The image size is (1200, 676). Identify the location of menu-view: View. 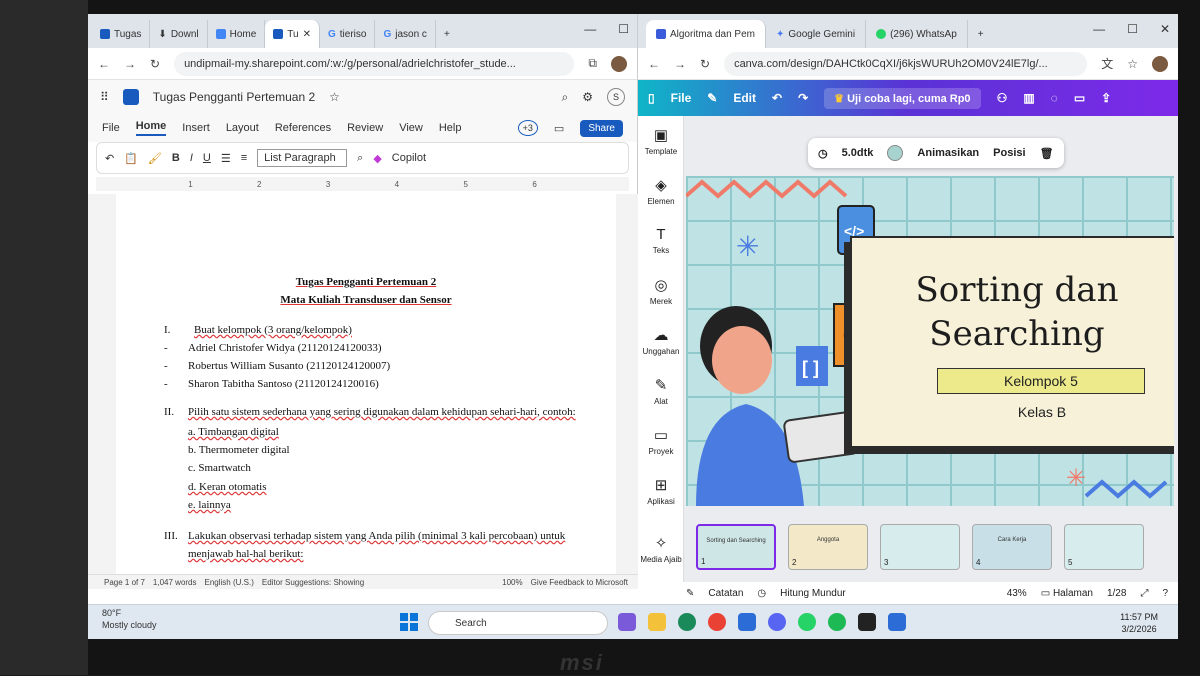
(411, 128).